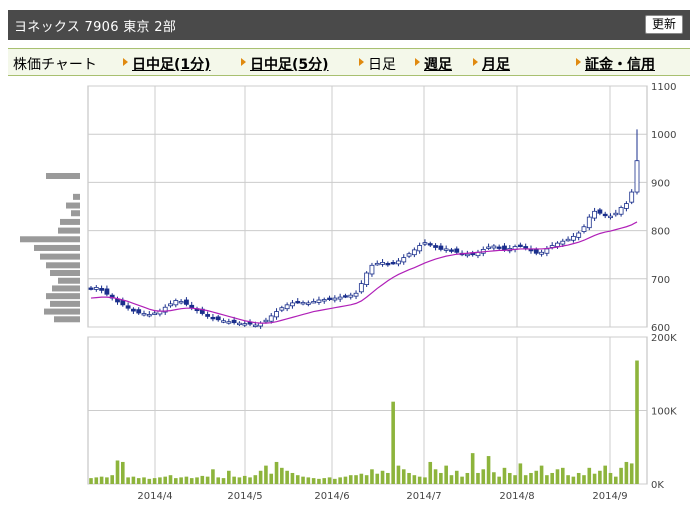  Describe the element at coordinates (154, 496) in the screenshot. I see `x-tick-label: 2014/4` at that location.